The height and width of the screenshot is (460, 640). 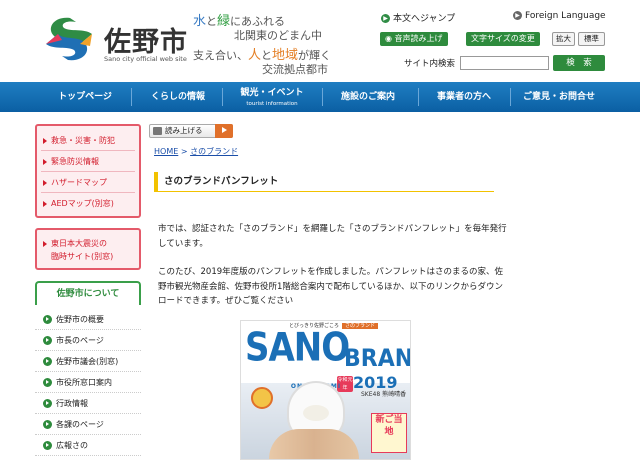 What do you see at coordinates (563, 39) in the screenshot?
I see `font-enlarge-button: 拡大` at bounding box center [563, 39].